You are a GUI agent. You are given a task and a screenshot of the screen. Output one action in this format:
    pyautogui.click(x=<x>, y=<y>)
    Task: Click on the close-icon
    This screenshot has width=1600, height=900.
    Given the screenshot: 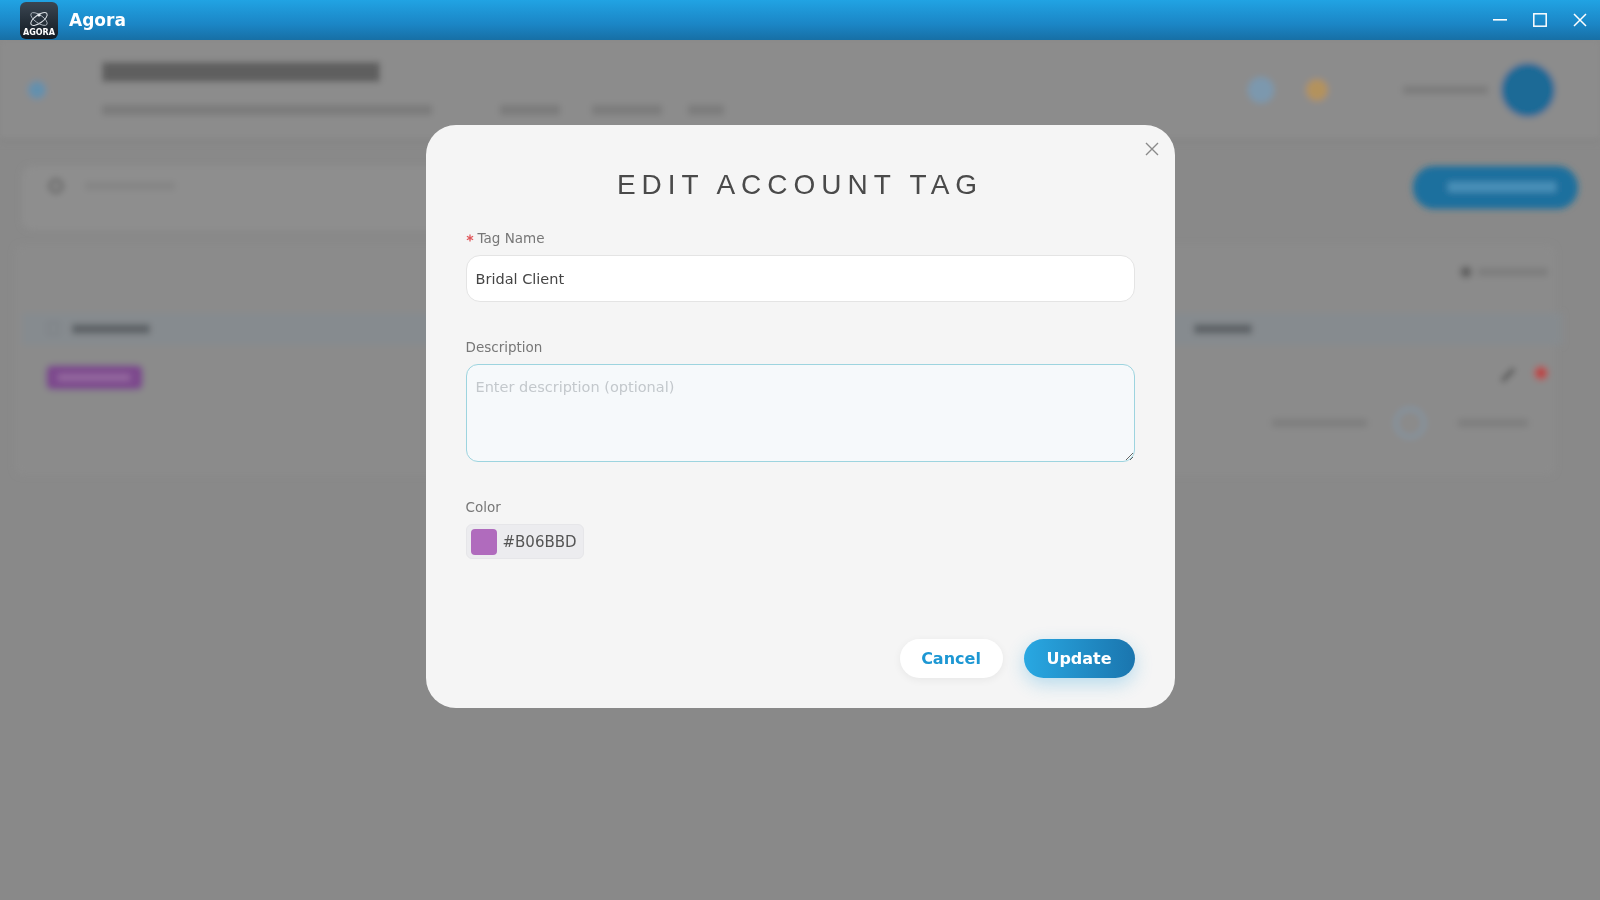 What is the action you would take?
    pyautogui.click(x=1580, y=20)
    